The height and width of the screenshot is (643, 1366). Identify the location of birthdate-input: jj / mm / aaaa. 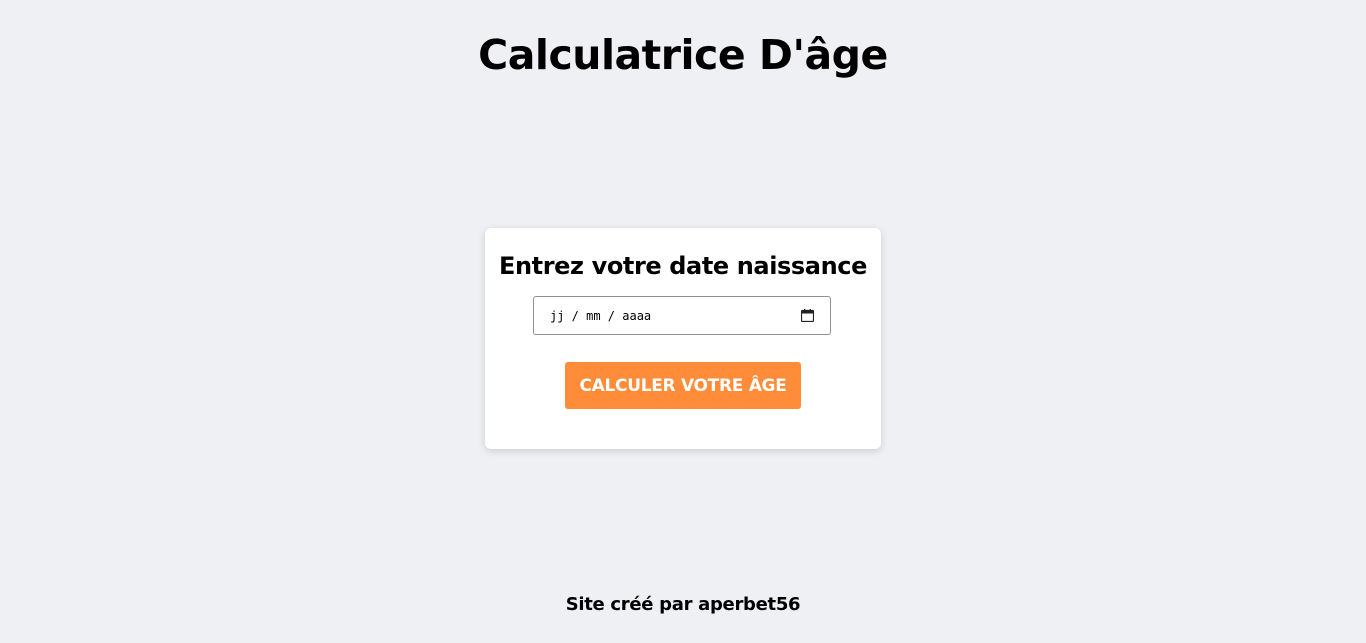
(682, 315).